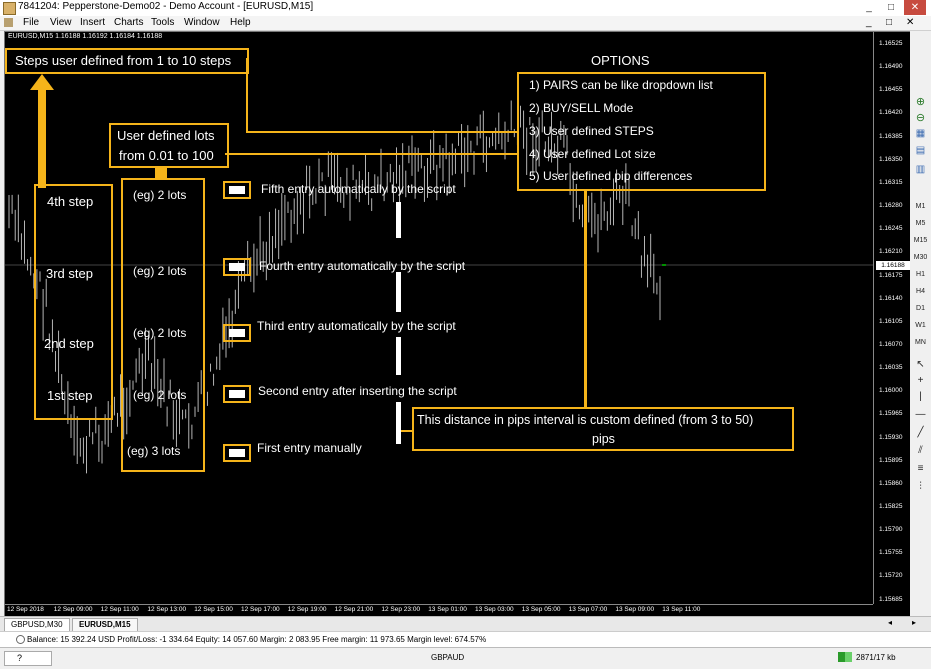 Image resolution: width=931 pixels, height=669 pixels. I want to click on tf-d1: D1, so click(920, 308).